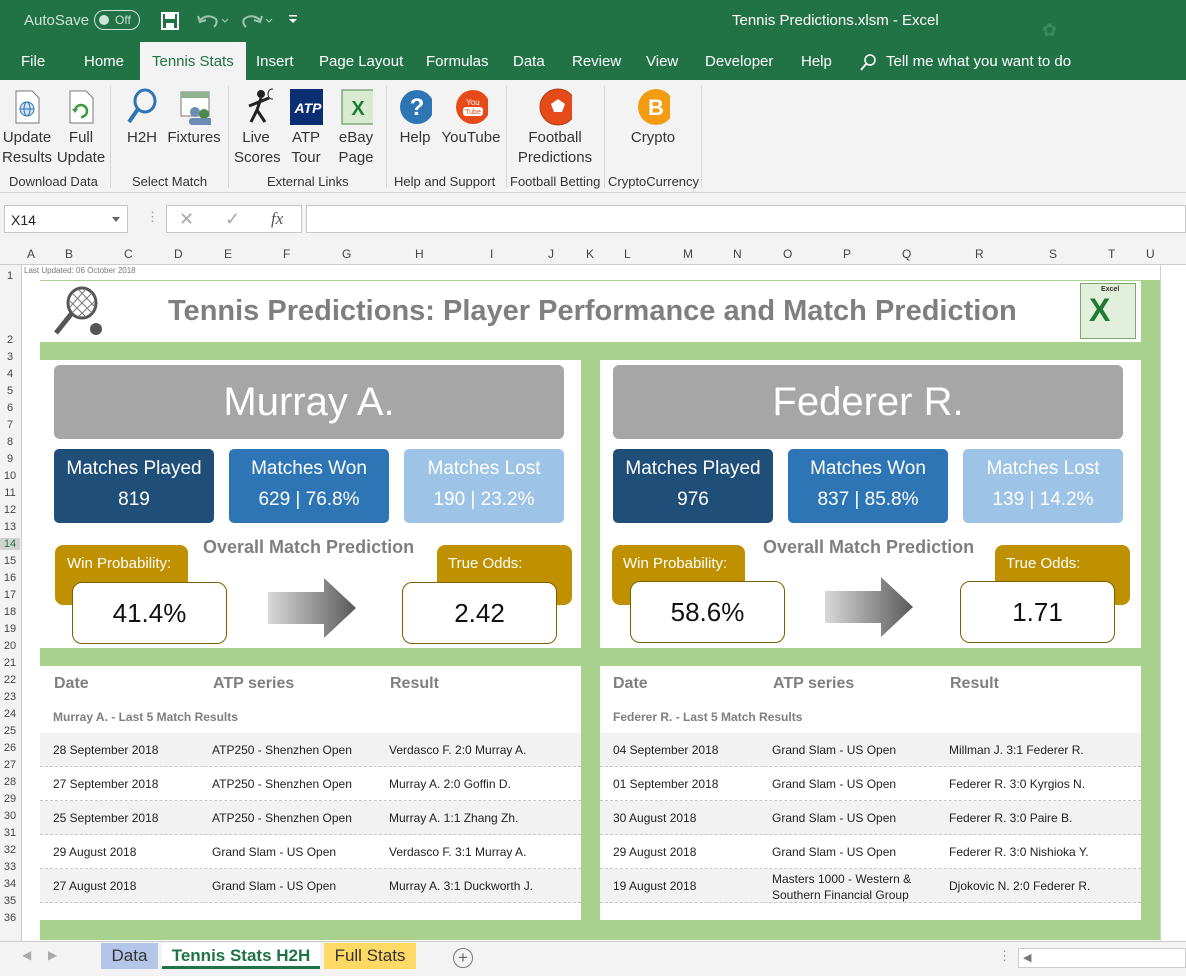 The width and height of the screenshot is (1186, 976). I want to click on col-header: I, so click(491, 254).